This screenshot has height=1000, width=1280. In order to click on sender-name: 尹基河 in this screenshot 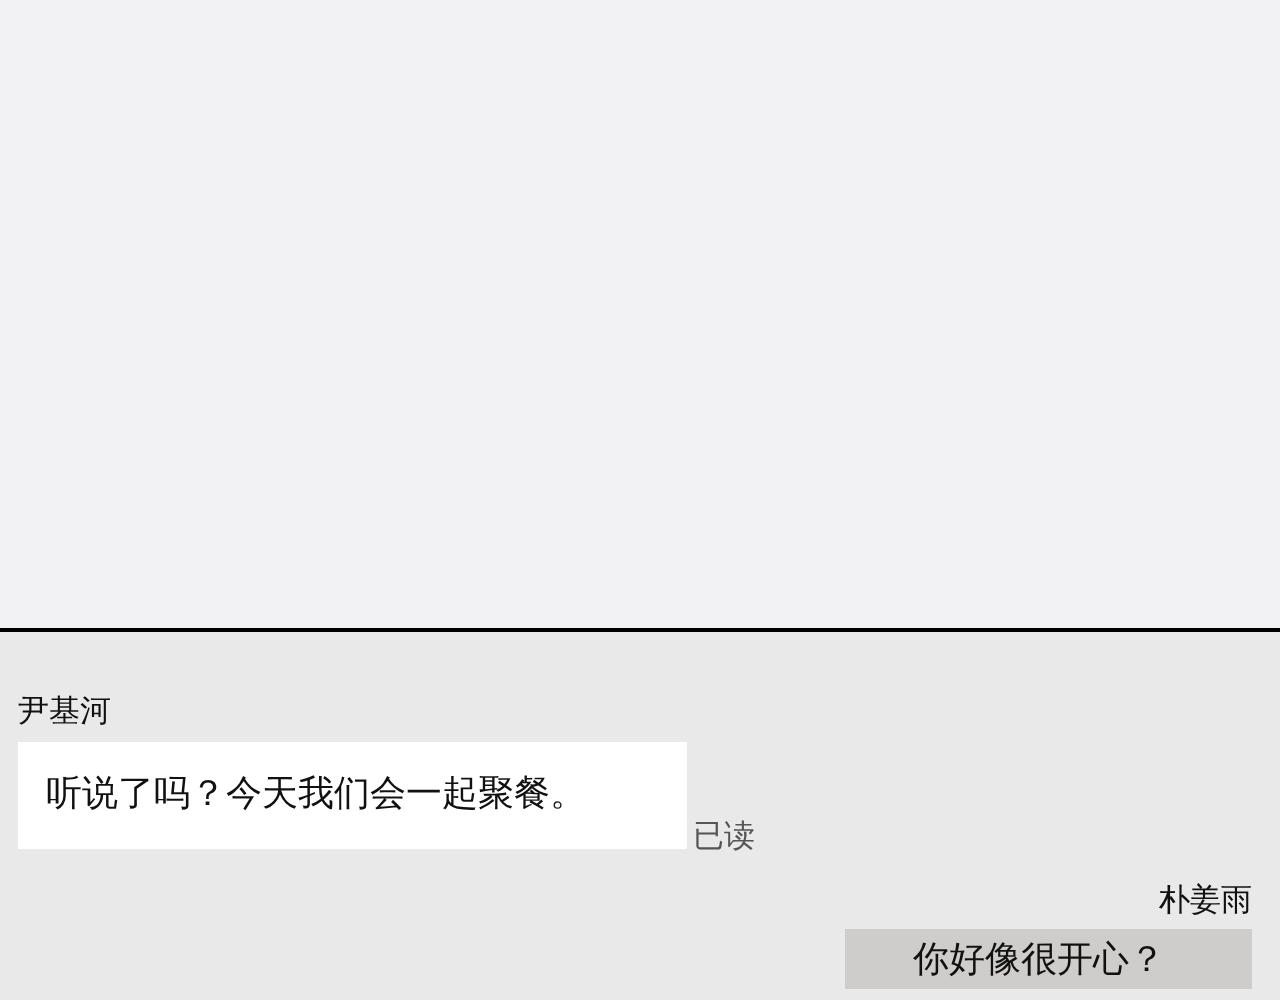, I will do `click(64, 710)`.